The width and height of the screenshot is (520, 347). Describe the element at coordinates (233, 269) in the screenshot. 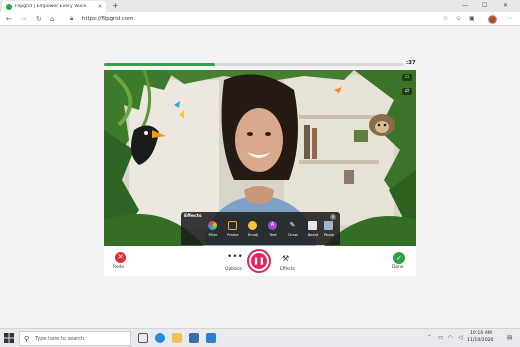

I see `options-label: Options` at that location.